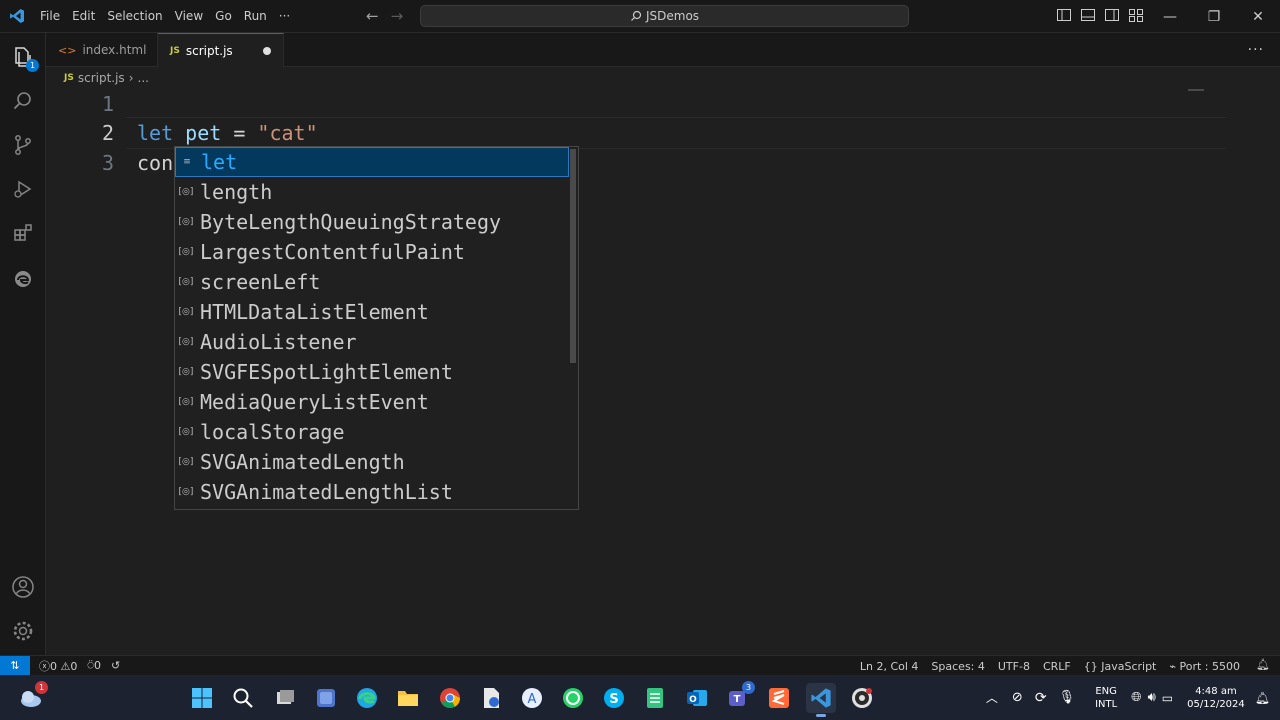 This screenshot has height=720, width=1280. Describe the element at coordinates (372, 372) in the screenshot. I see `suggestion-item: [◎] SVGFESpotLightElement` at that location.